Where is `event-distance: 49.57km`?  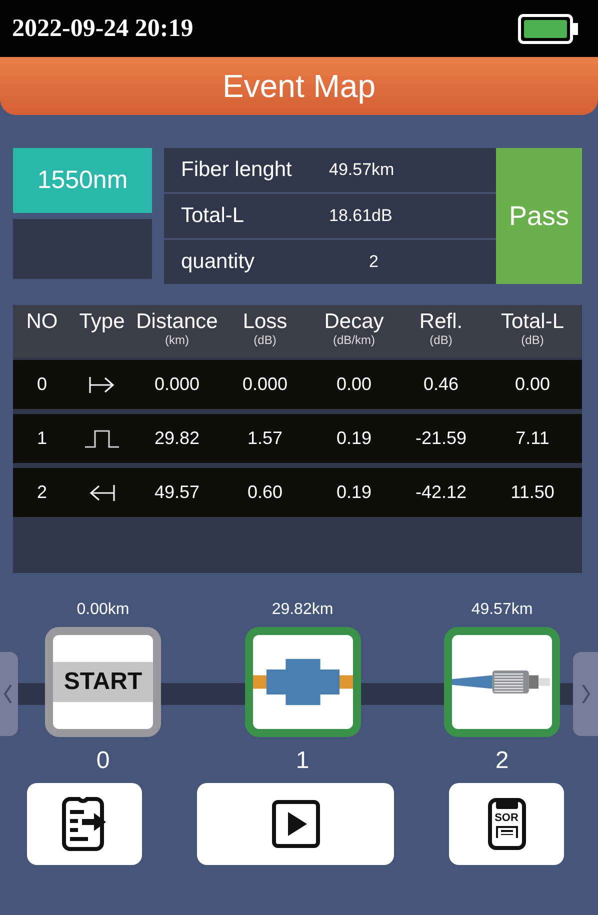 event-distance: 49.57km is located at coordinates (502, 610).